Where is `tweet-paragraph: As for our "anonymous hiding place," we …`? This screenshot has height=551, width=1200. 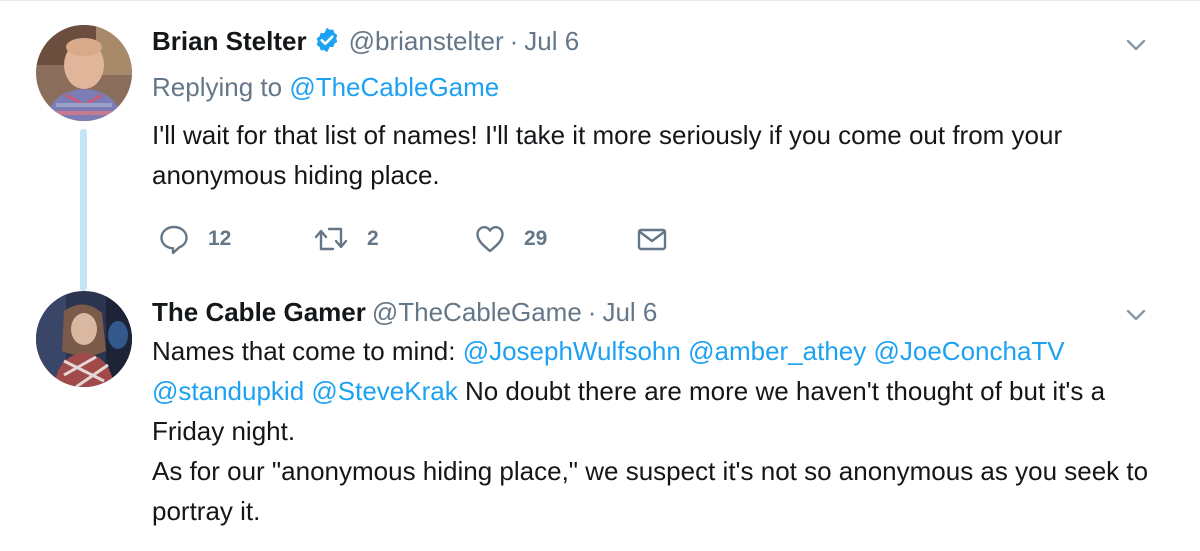
tweet-paragraph: As for our "anonymous hiding place," we … is located at coordinates (650, 491).